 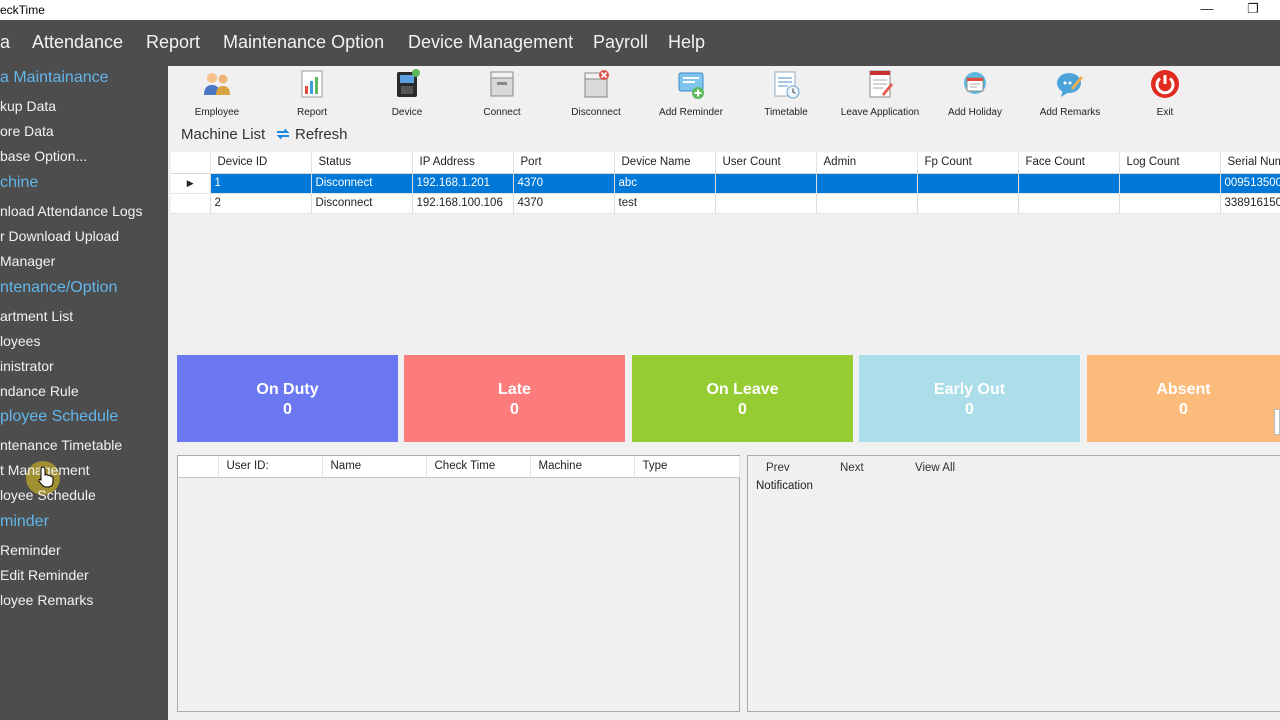 I want to click on sidebar-item-download-attendance-logs: nload Attendance Logs, so click(x=71, y=211).